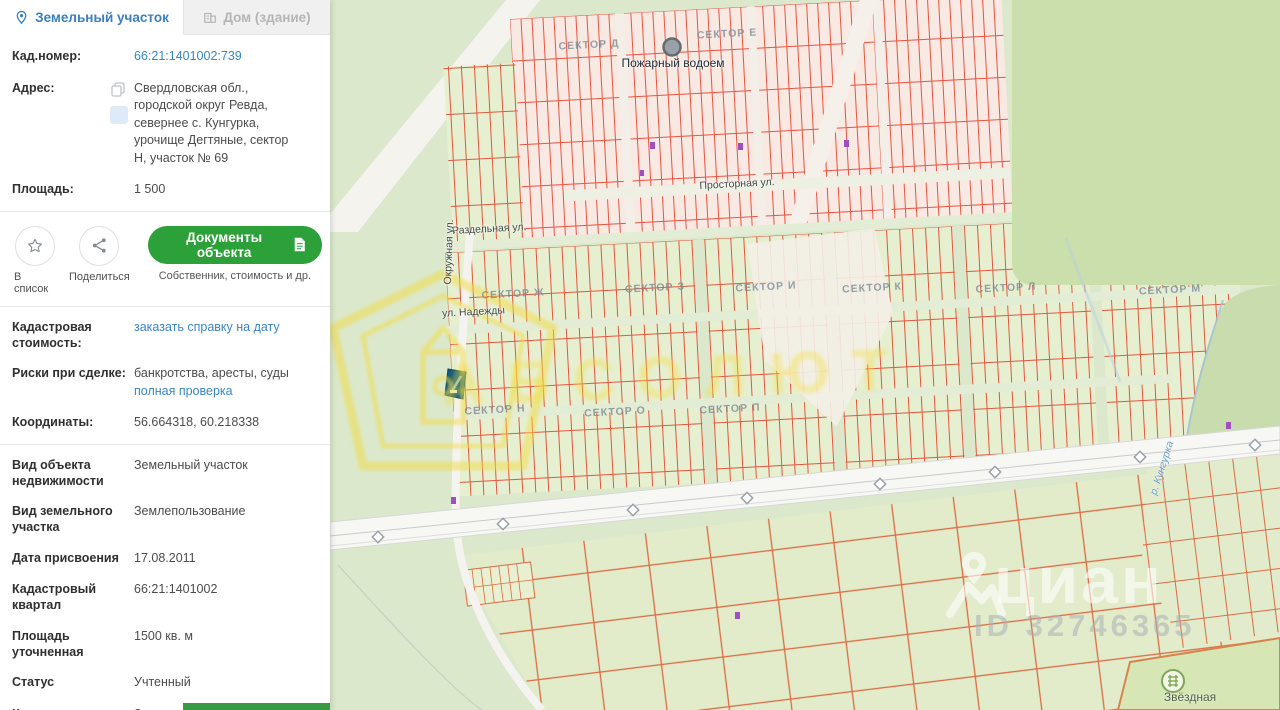 This screenshot has width=1280, height=710. Describe the element at coordinates (129, 519) in the screenshot. I see `field-parcel-kind: Вид земельного участка Землепользование` at that location.